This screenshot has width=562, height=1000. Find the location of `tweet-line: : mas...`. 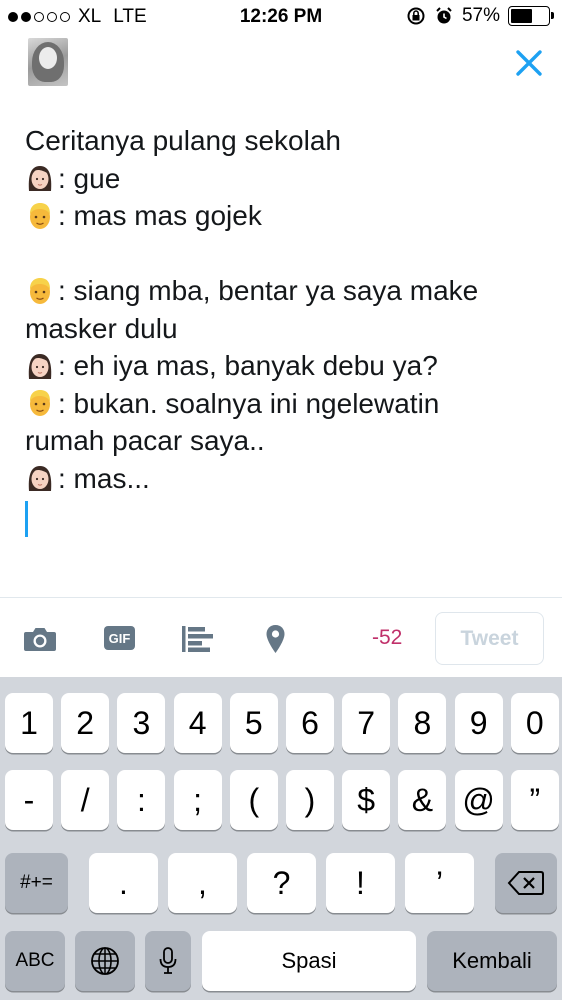

tweet-line: : mas... is located at coordinates (285, 479).